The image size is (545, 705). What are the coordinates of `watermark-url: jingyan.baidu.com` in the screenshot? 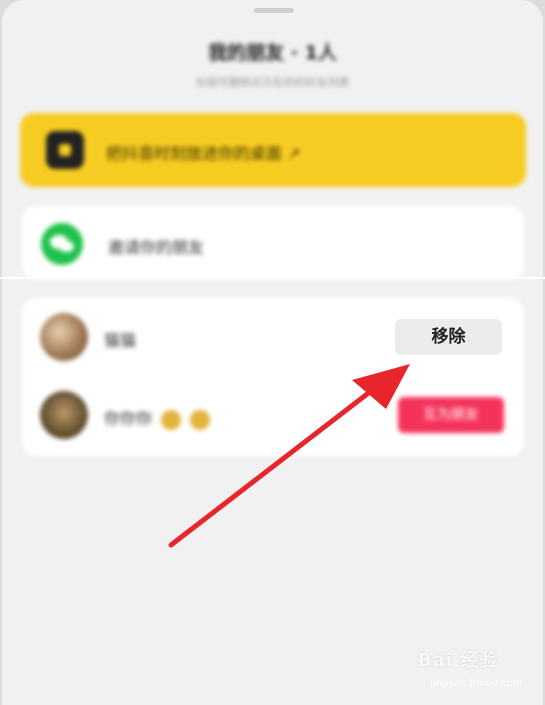 It's located at (476, 683).